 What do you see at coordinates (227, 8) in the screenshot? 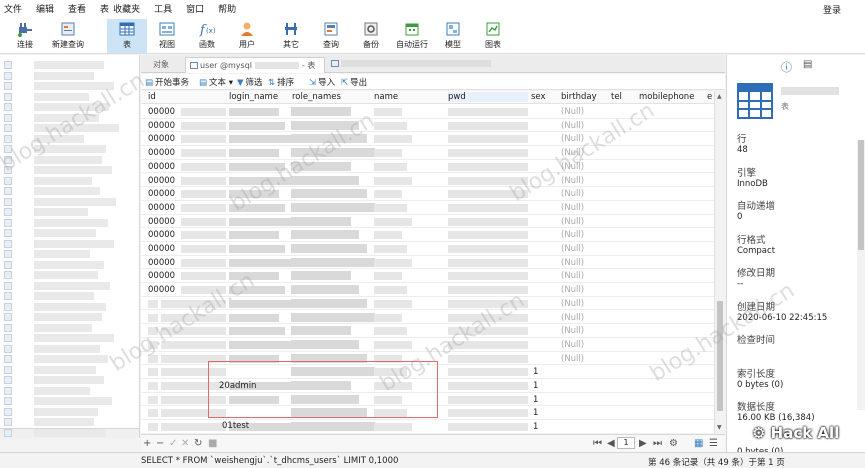
I see `menu-help: 帮助` at bounding box center [227, 8].